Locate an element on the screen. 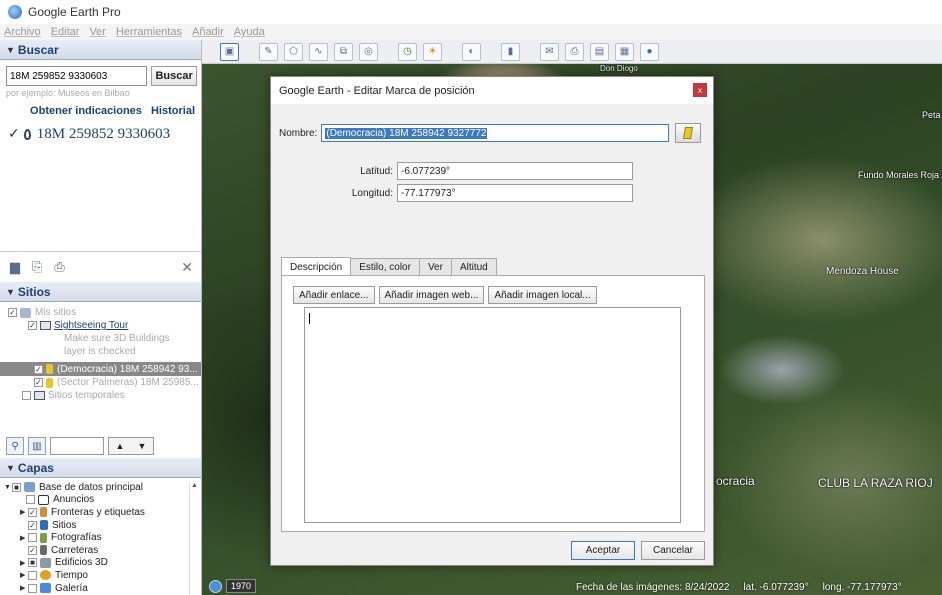  menu-archivo: Archivo is located at coordinates (22, 32).